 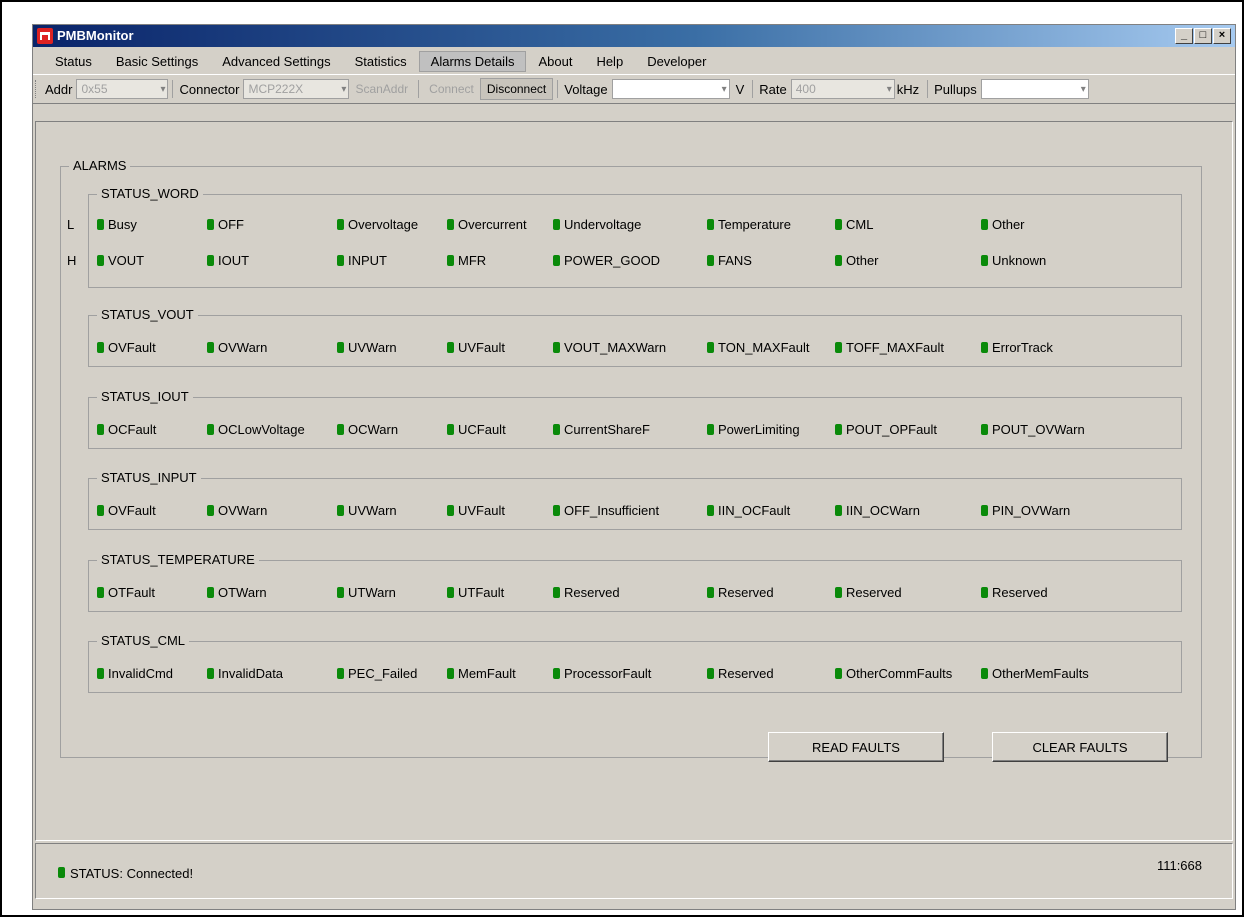 I want to click on alarm-indicator: POWER_GOOD, so click(x=606, y=260).